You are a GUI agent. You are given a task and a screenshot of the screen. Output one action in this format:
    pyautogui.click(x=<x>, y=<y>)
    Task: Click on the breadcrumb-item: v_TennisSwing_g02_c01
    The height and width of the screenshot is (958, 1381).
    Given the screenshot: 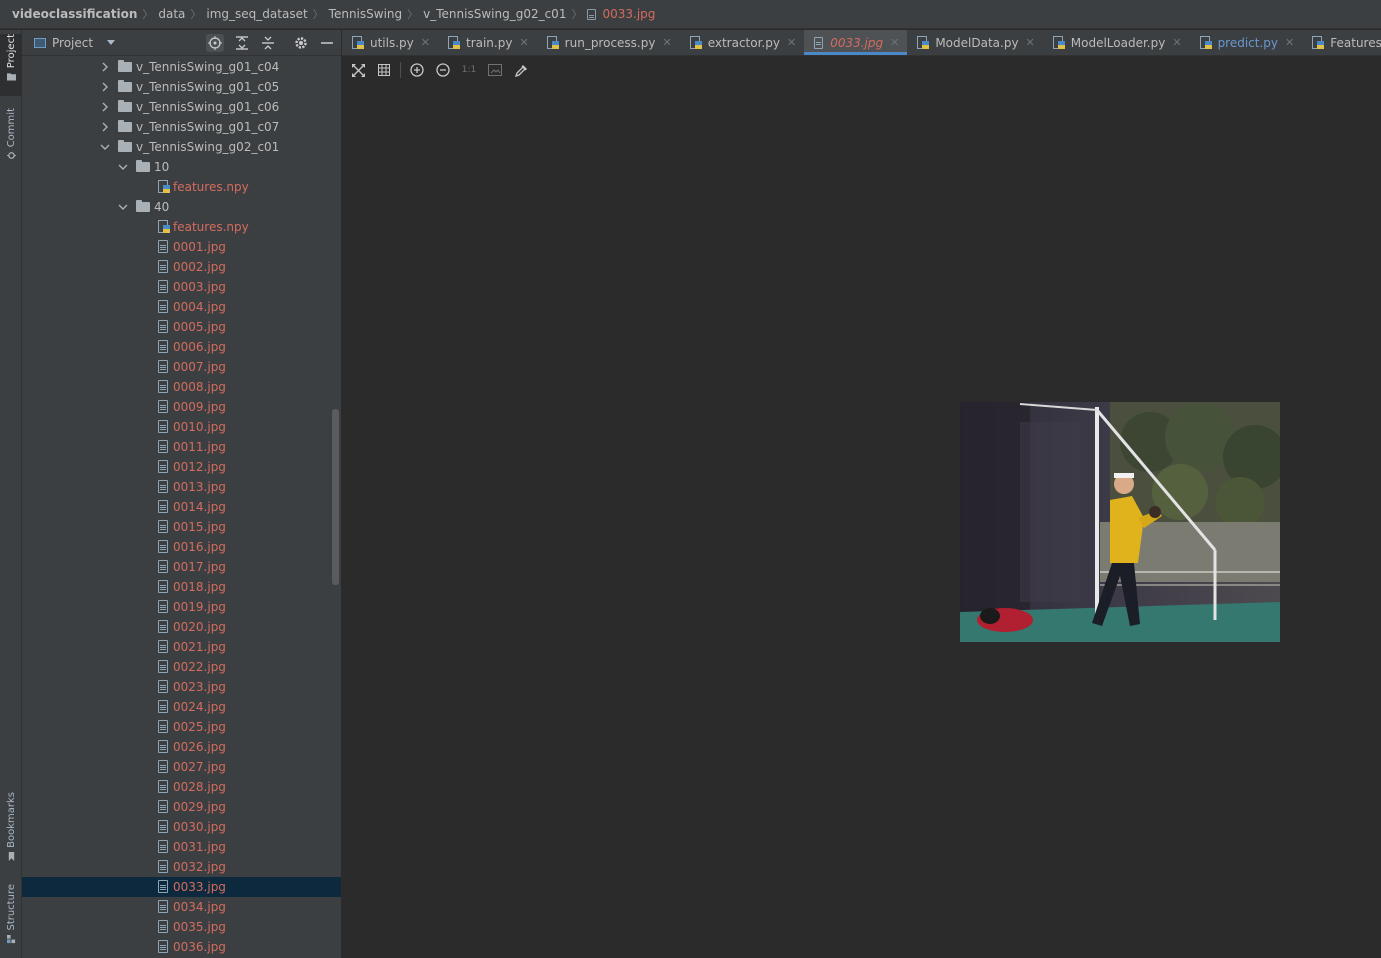 What is the action you would take?
    pyautogui.click(x=494, y=14)
    